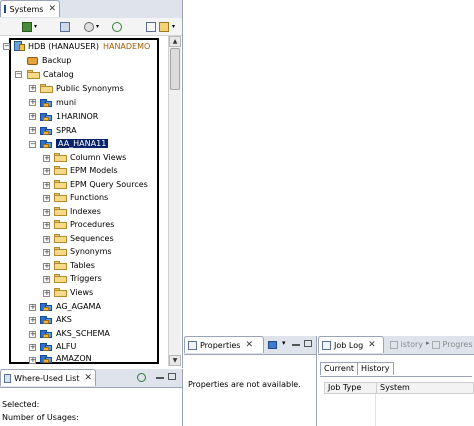  Describe the element at coordinates (56, 319) in the screenshot. I see `tree-item-schema: AKS` at that location.